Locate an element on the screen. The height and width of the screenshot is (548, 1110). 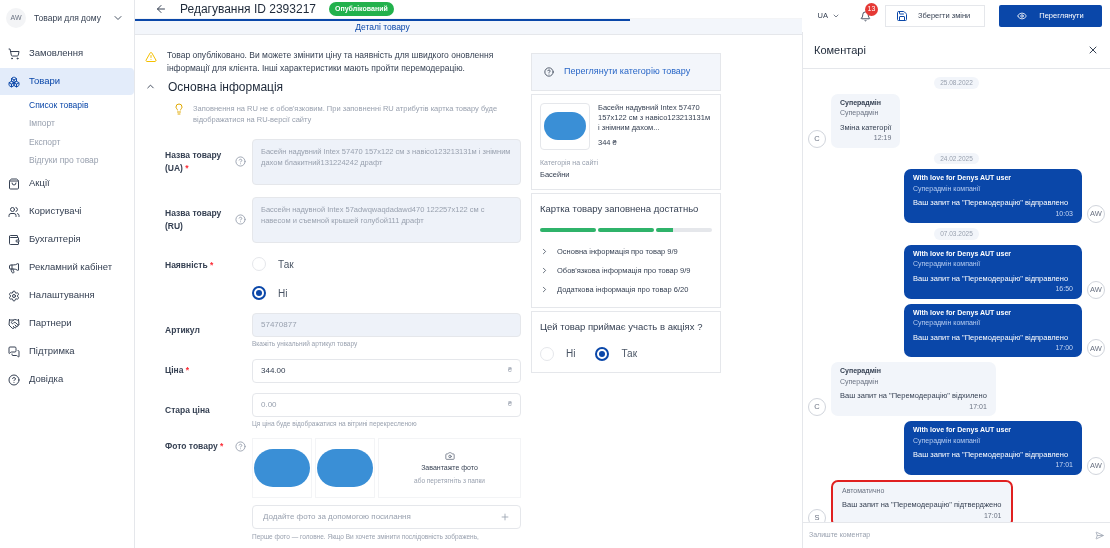
bulb-icon is located at coordinates (179, 108).